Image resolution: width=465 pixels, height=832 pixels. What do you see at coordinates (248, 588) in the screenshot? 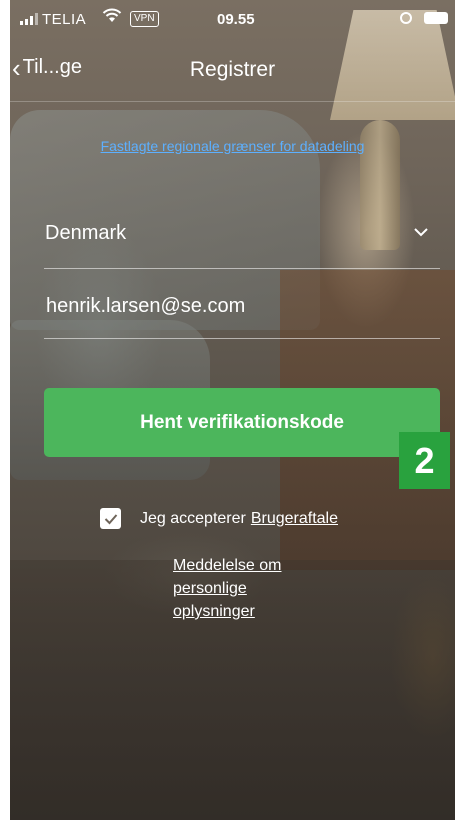
I see `privacy-notice-link: Meddelelse om personlige oplysninger` at bounding box center [248, 588].